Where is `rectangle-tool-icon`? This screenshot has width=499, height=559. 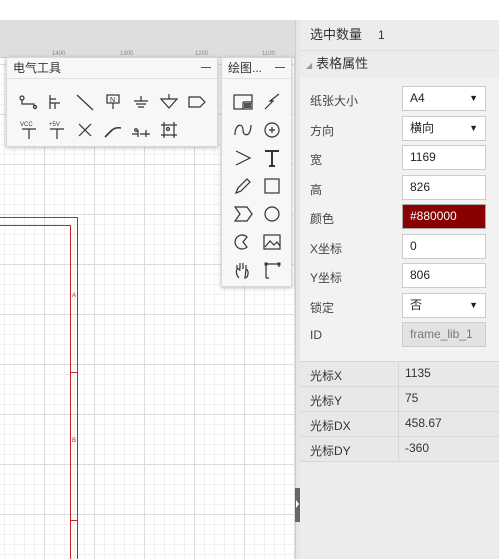 rectangle-tool-icon is located at coordinates (271, 186).